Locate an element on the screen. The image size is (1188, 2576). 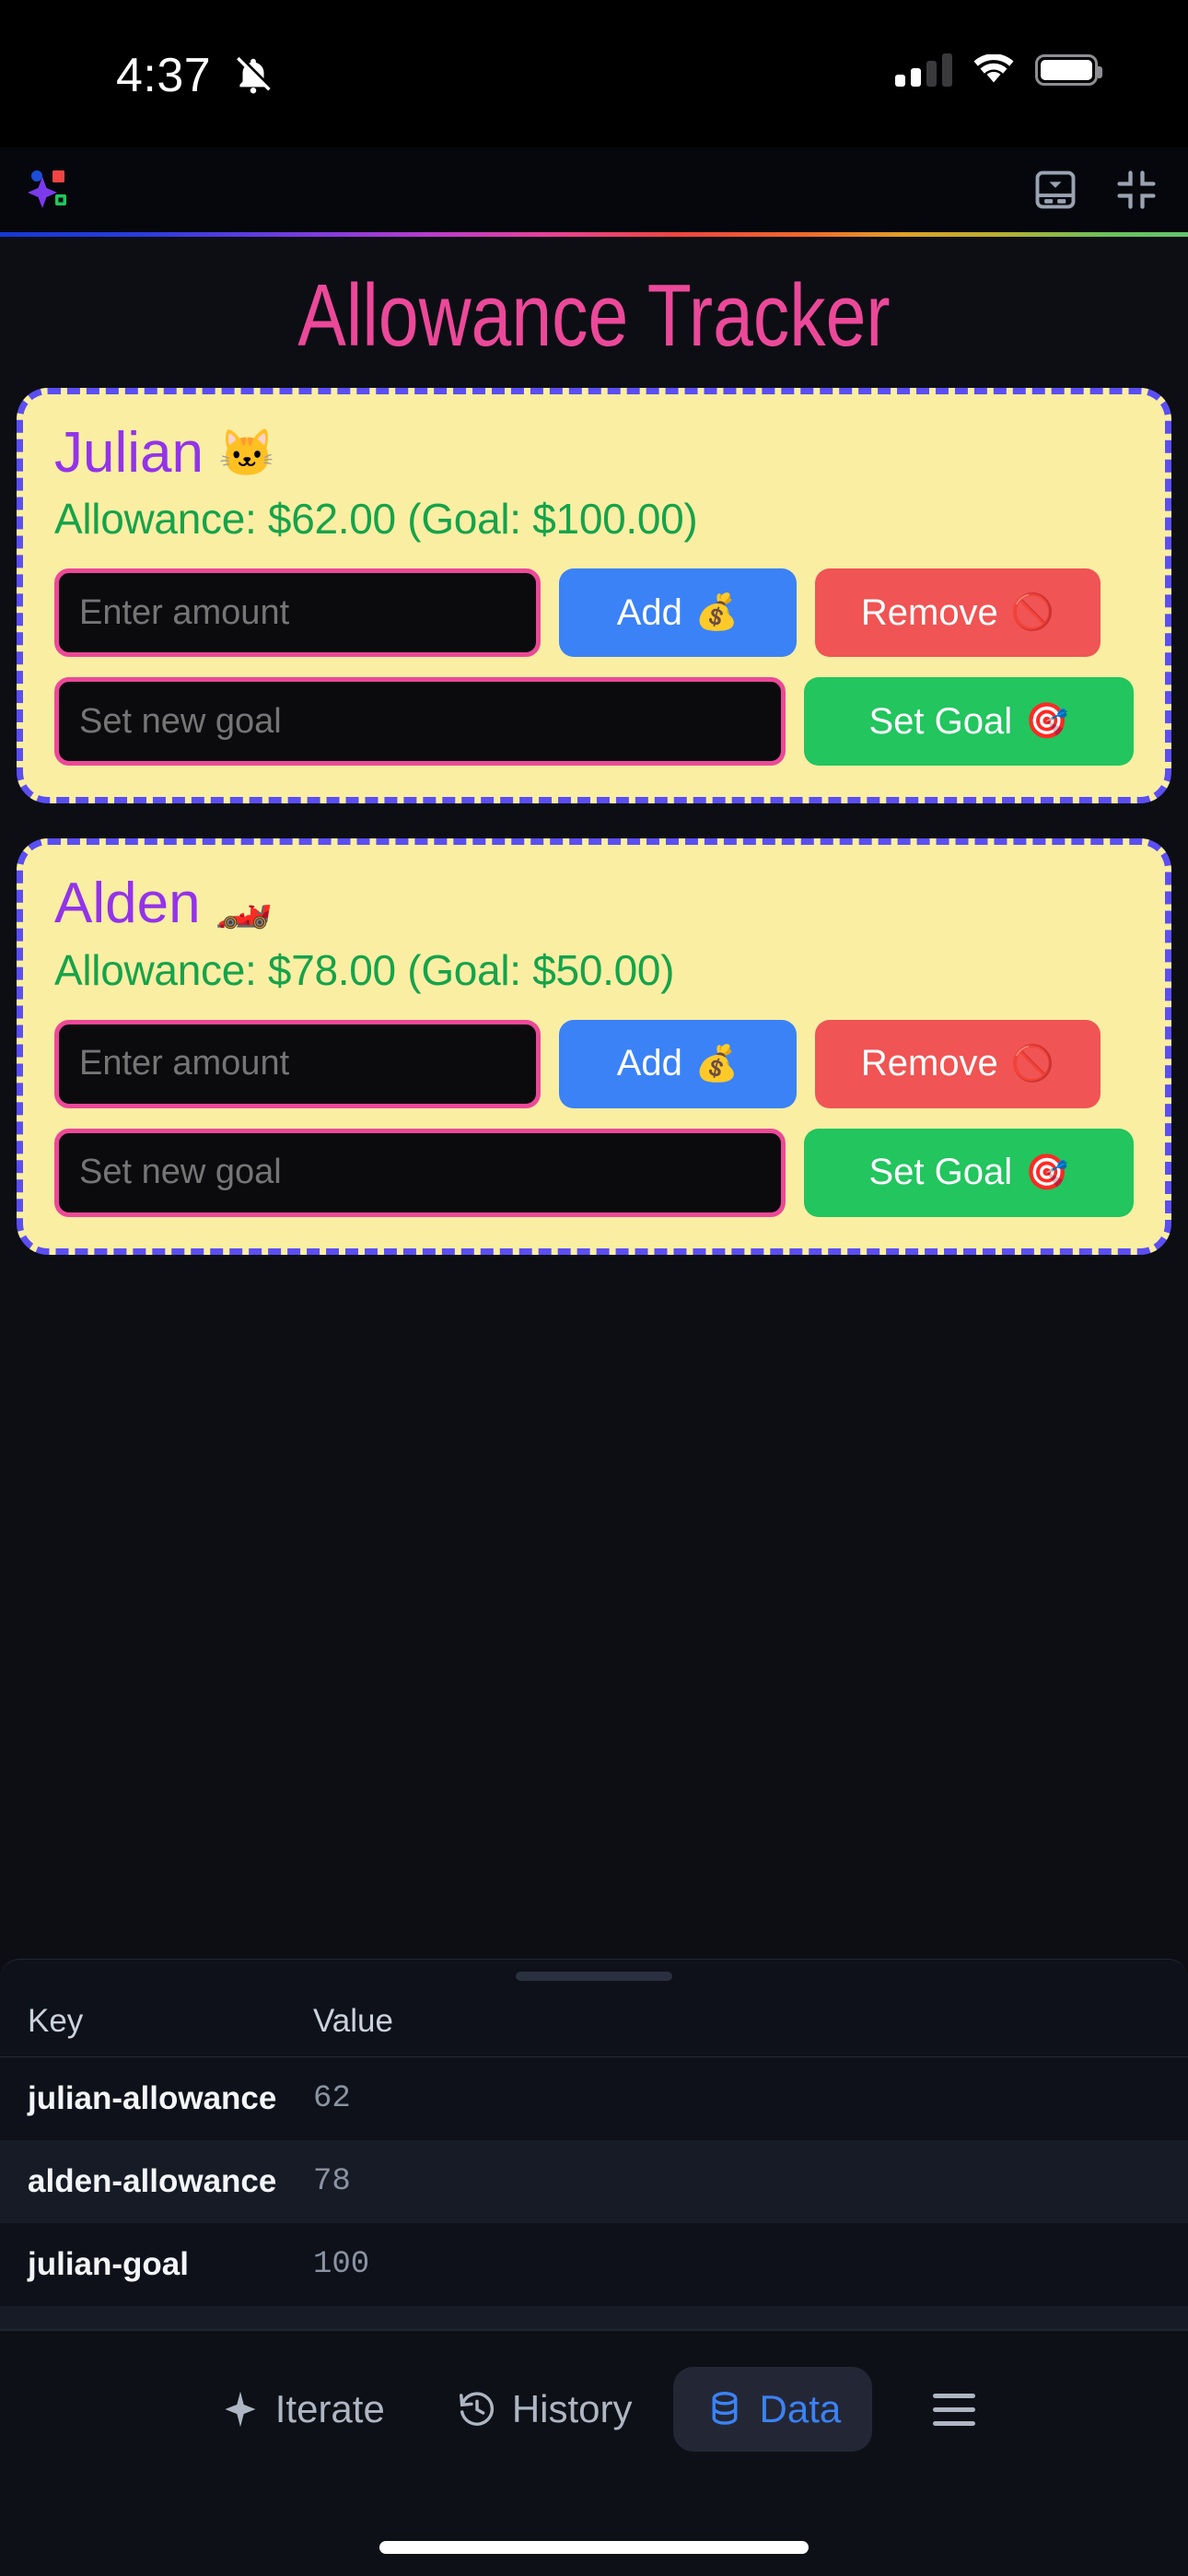
row-key: julian-allowance is located at coordinates (152, 2098).